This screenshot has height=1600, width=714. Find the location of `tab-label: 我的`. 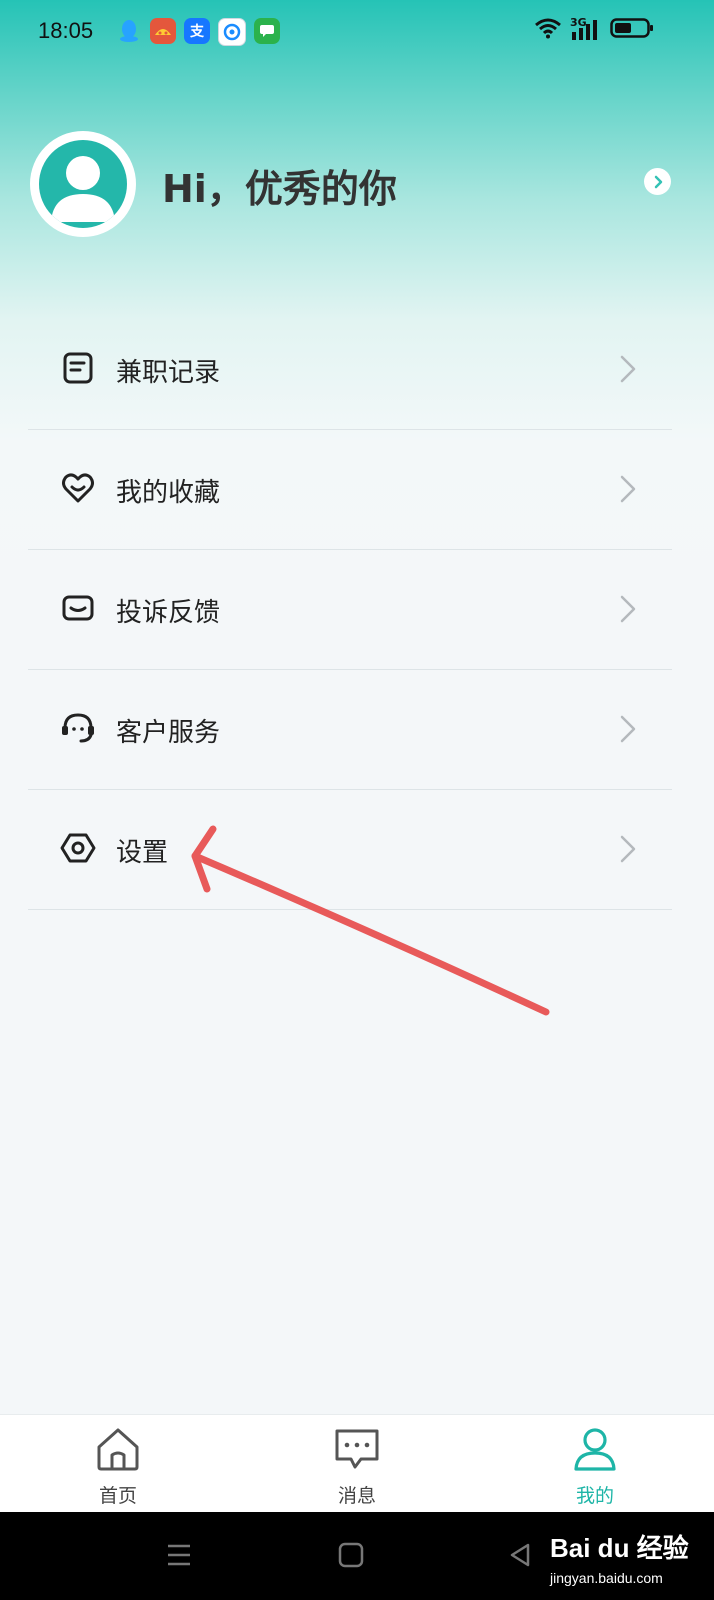

tab-label: 我的 is located at coordinates (594, 1496).